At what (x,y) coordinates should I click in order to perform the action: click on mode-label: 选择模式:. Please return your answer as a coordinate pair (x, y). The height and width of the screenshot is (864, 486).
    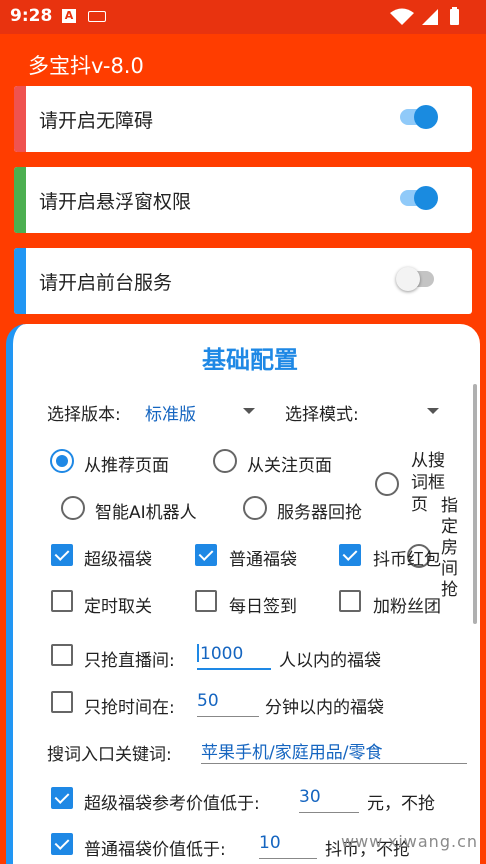
    Looking at the image, I should click on (322, 415).